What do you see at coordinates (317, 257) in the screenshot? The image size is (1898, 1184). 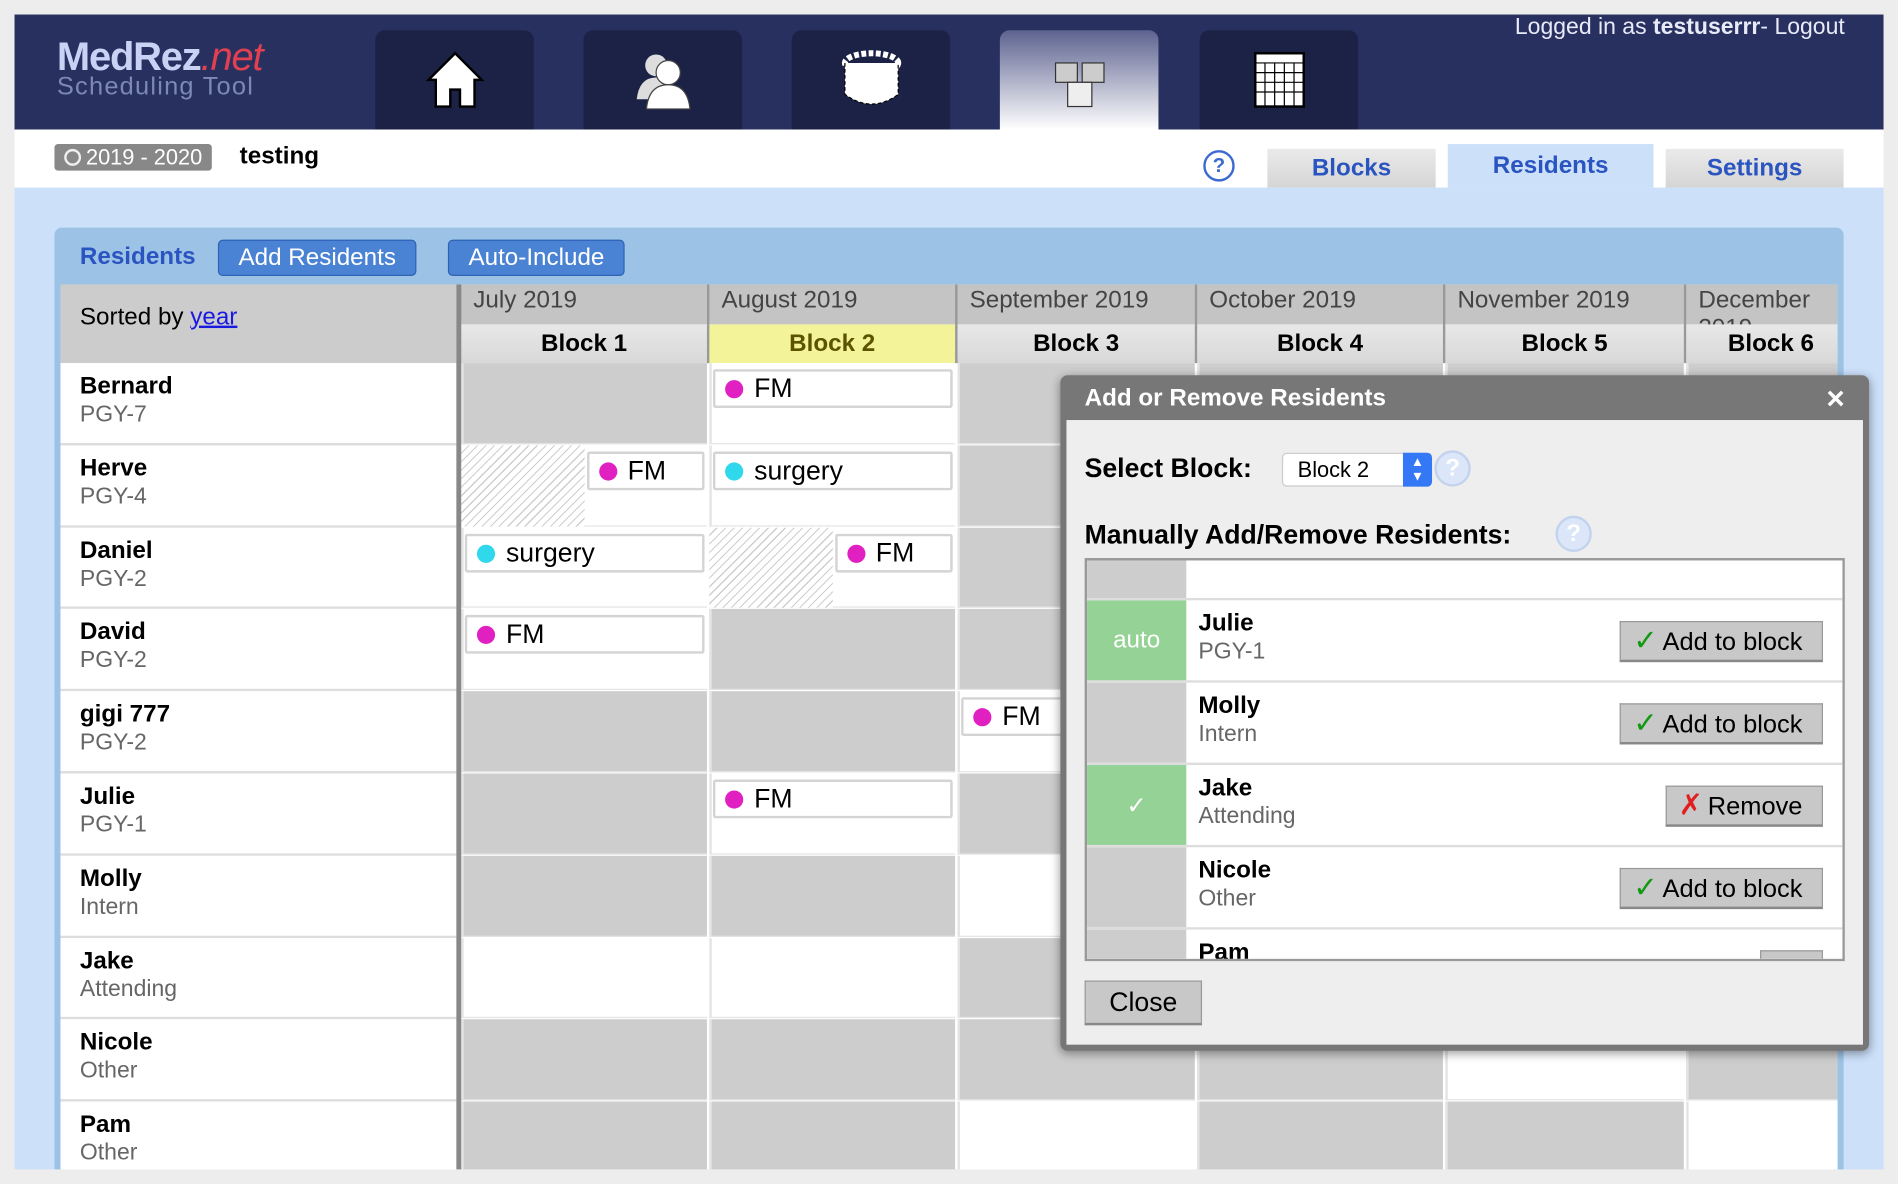 I see `add-residents-button: Add Residents` at bounding box center [317, 257].